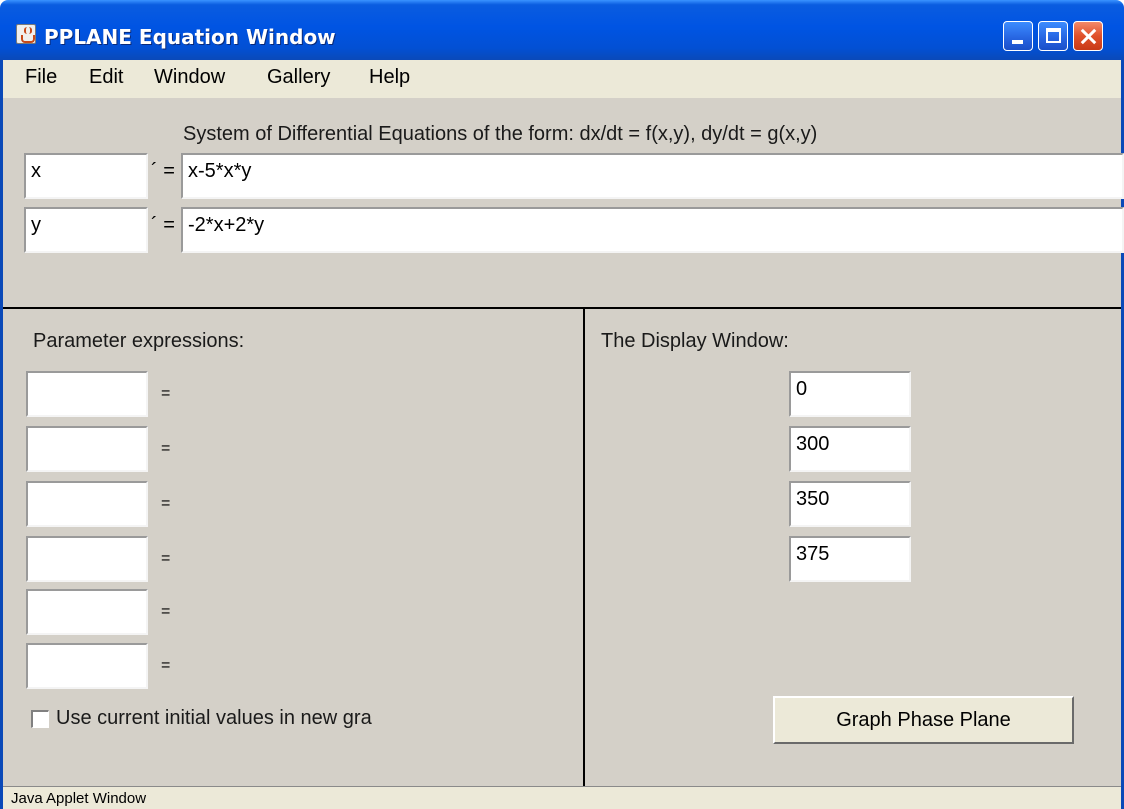 This screenshot has height=809, width=1124. What do you see at coordinates (562, 79) in the screenshot?
I see `menu-bar: File Edit Window Gallery Help` at bounding box center [562, 79].